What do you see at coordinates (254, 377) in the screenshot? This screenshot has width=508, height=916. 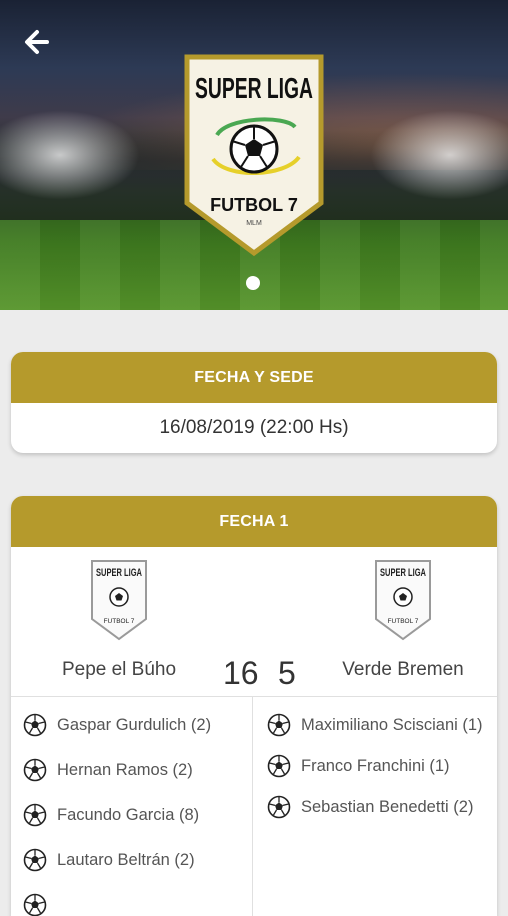 I see `schedule-header: FECHA Y SEDE` at bounding box center [254, 377].